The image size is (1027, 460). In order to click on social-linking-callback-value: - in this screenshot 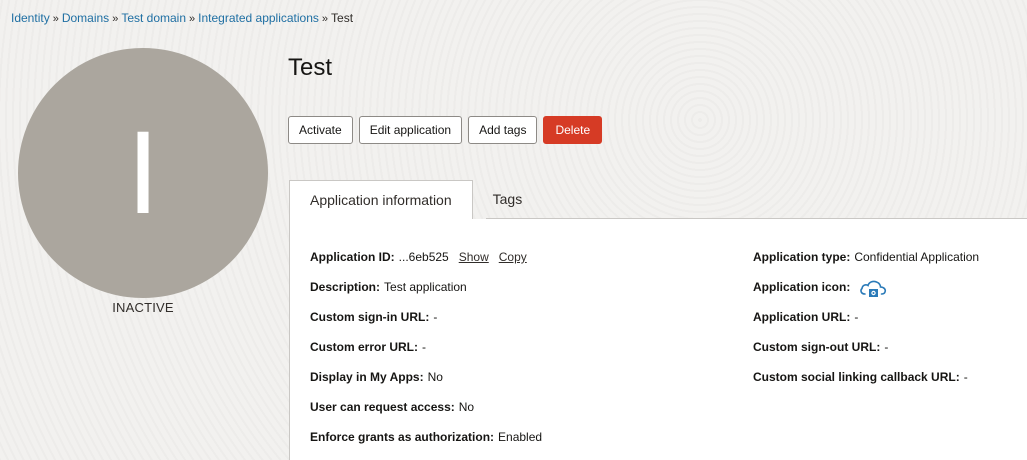, I will do `click(965, 377)`.